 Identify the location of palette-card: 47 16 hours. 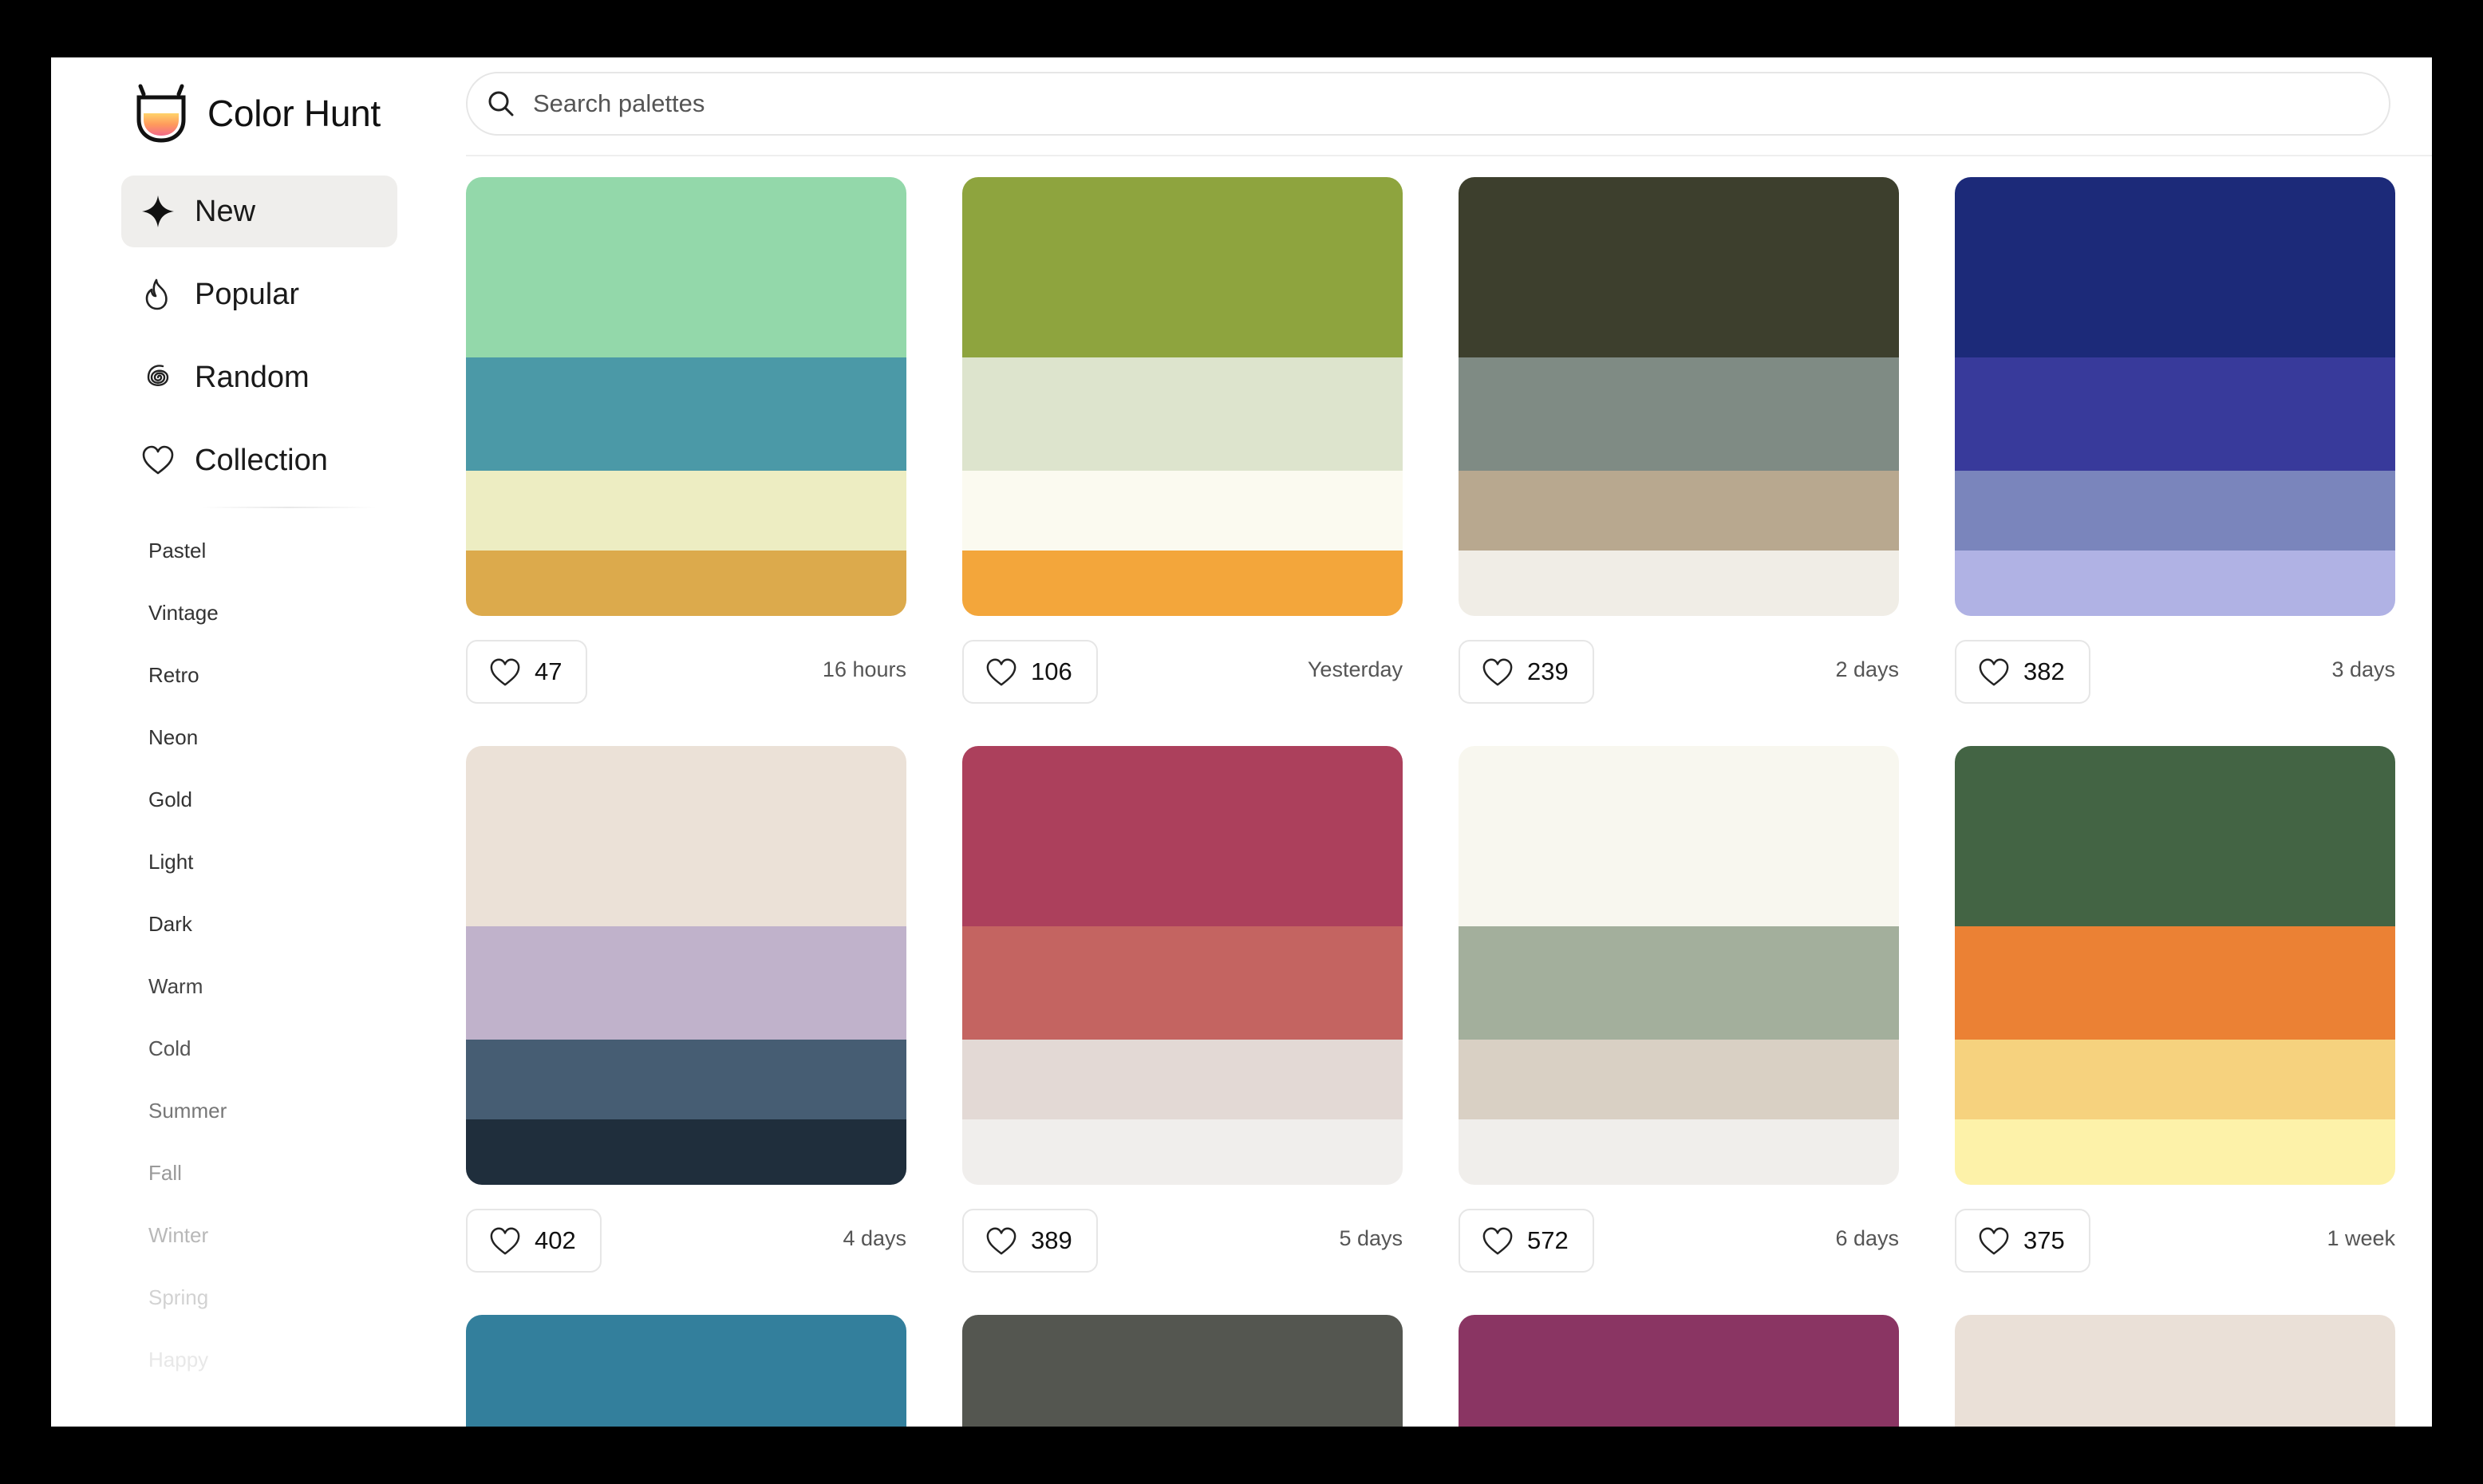
(686, 442).